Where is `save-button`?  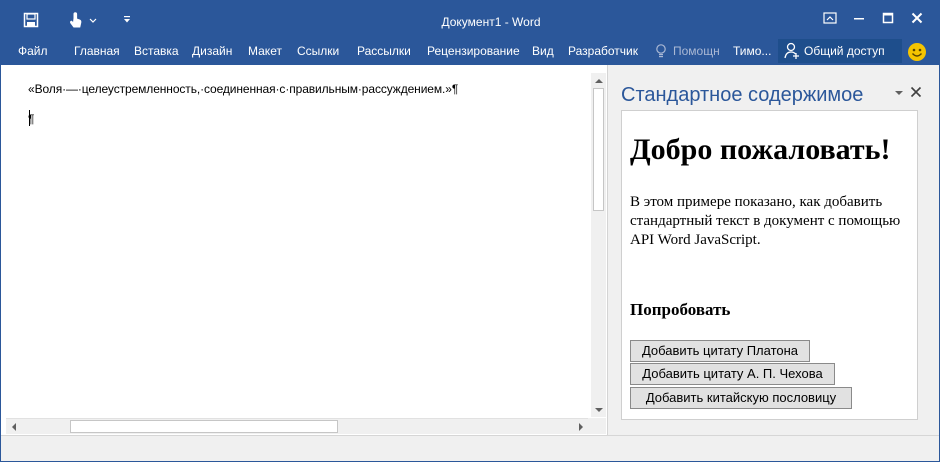 save-button is located at coordinates (31, 19).